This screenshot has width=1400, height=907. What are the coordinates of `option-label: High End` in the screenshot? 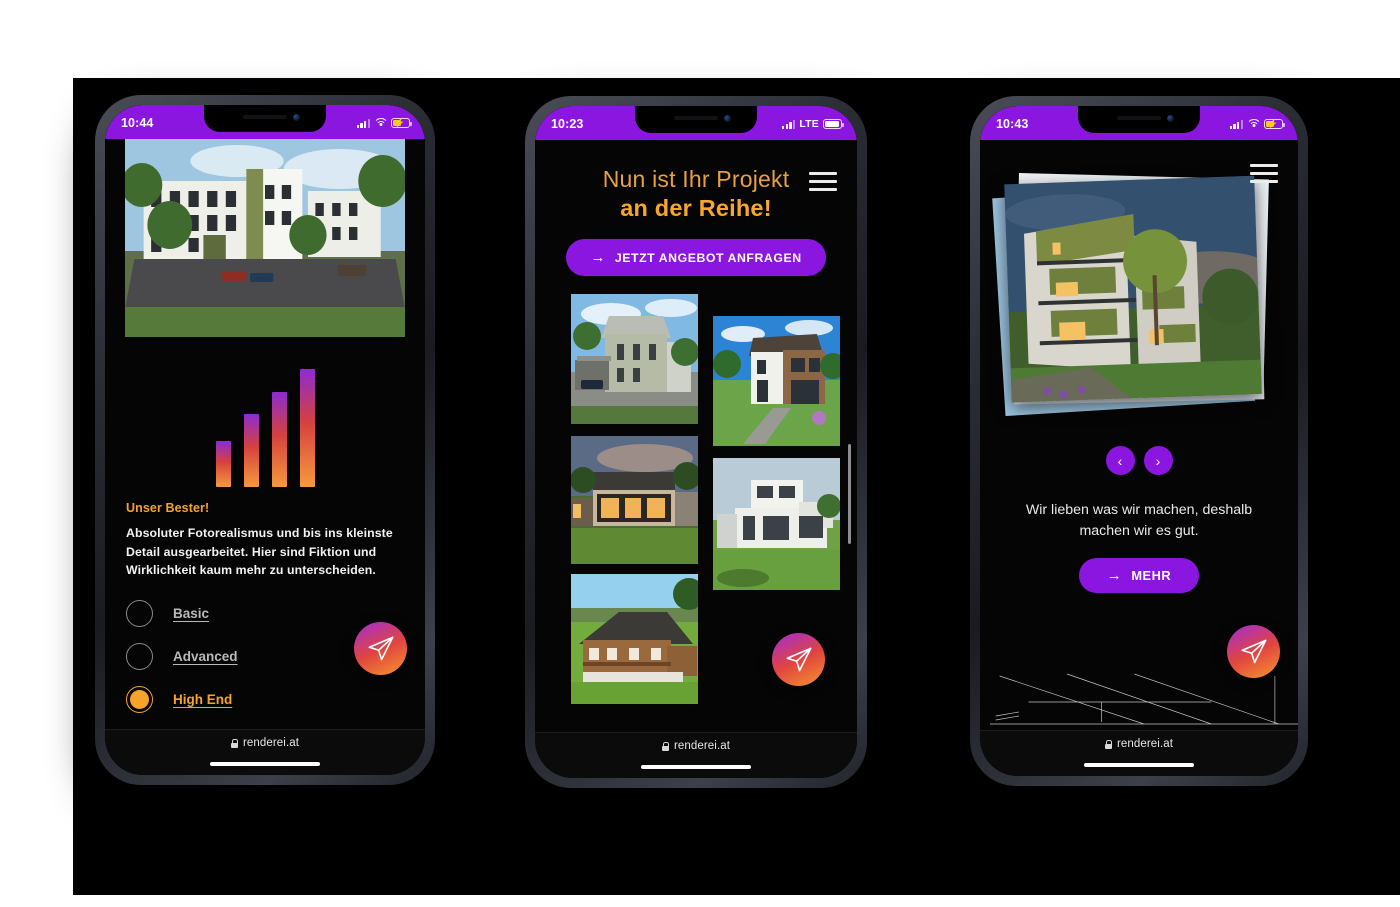 It's located at (203, 700).